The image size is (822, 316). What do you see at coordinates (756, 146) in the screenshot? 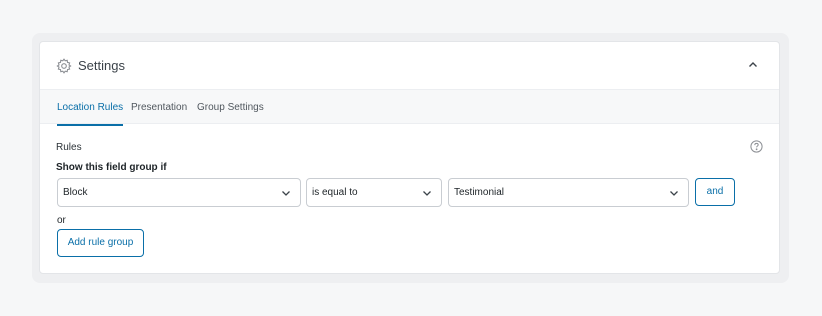
I see `question-circle-icon` at bounding box center [756, 146].